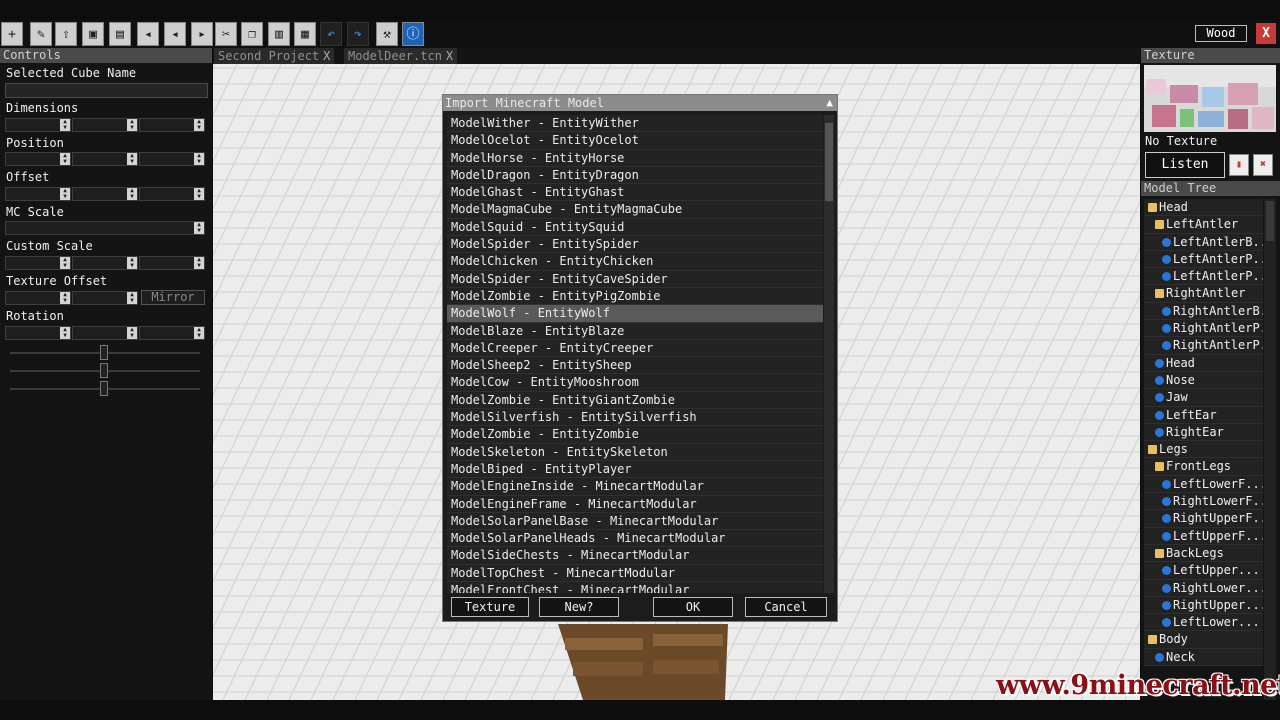 The width and height of the screenshot is (1280, 720). I want to click on scrollbar-thumb, so click(1270, 221).